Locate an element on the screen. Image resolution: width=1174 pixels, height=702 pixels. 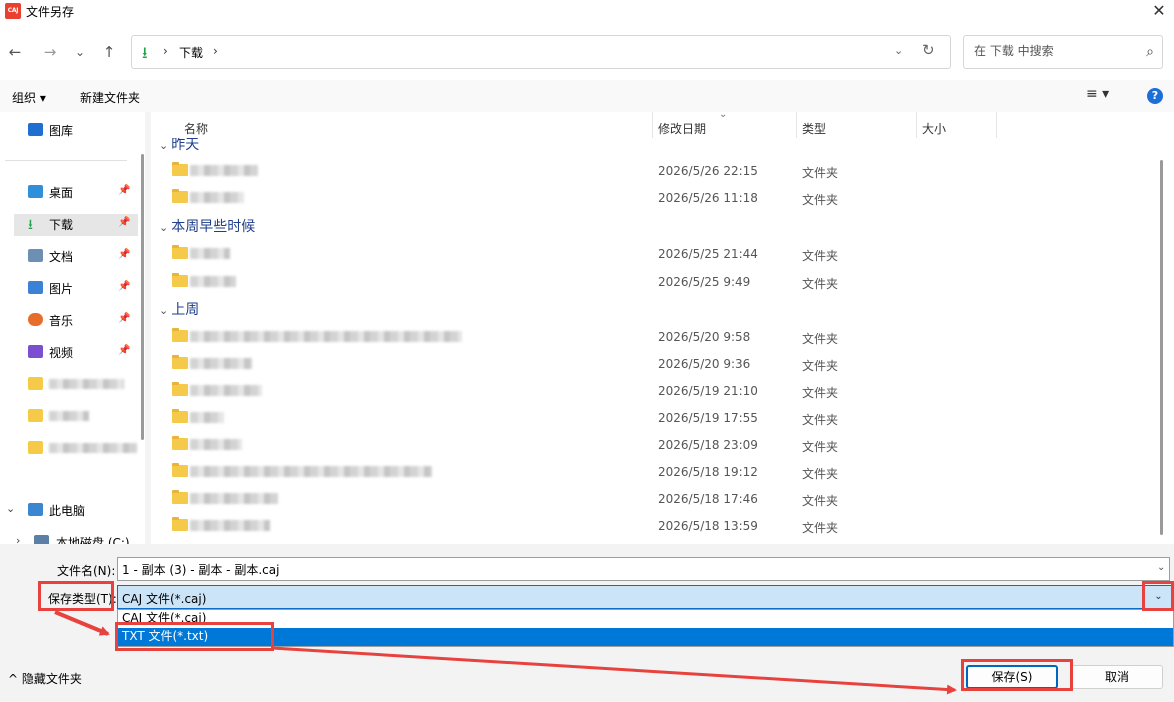
sidebar-scrollbar is located at coordinates (142, 297).